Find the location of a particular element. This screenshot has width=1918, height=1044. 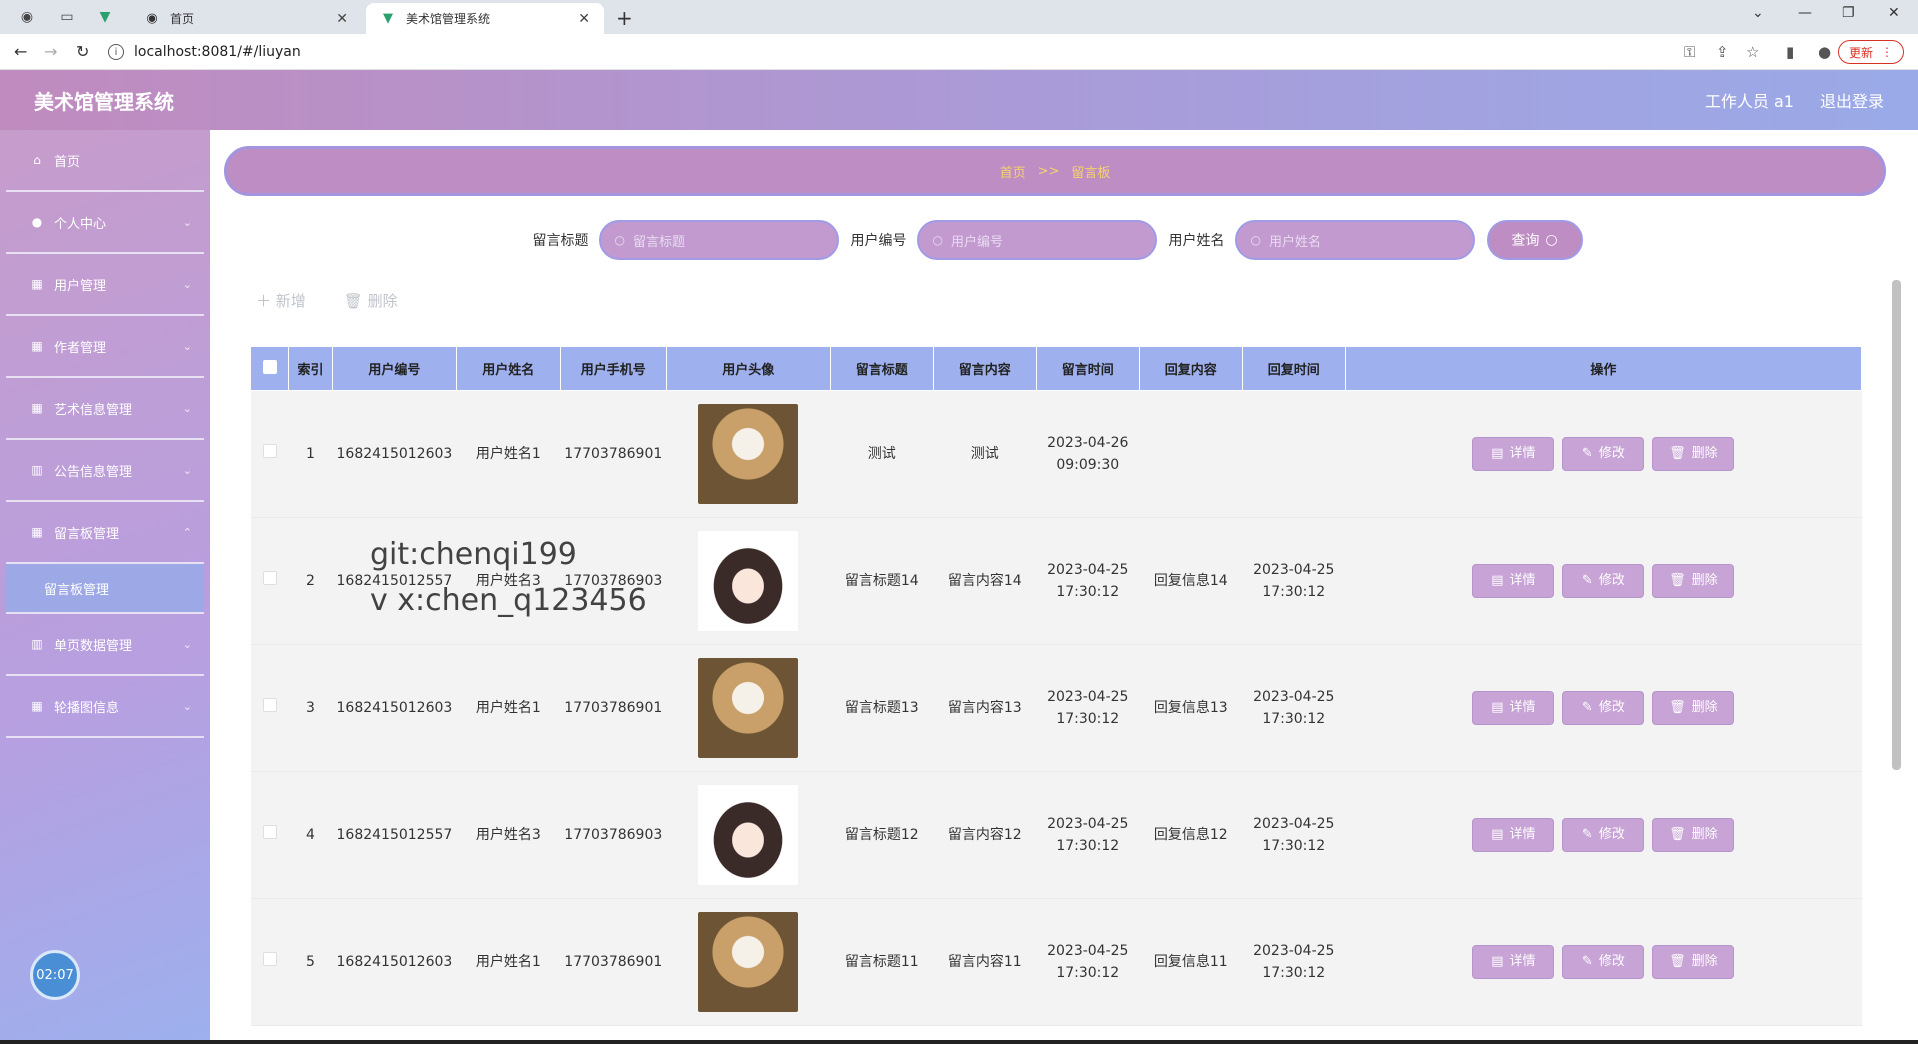

user-name-search-input: ○ 用户姓名 is located at coordinates (1354, 240).